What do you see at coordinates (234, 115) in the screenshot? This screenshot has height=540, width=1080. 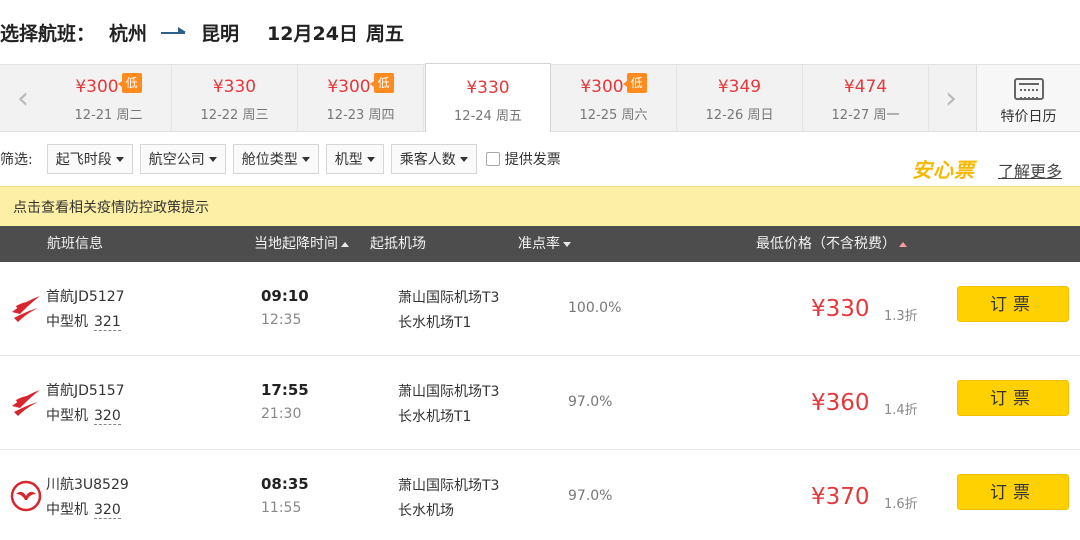 I see `date-label: 12-22 周三` at bounding box center [234, 115].